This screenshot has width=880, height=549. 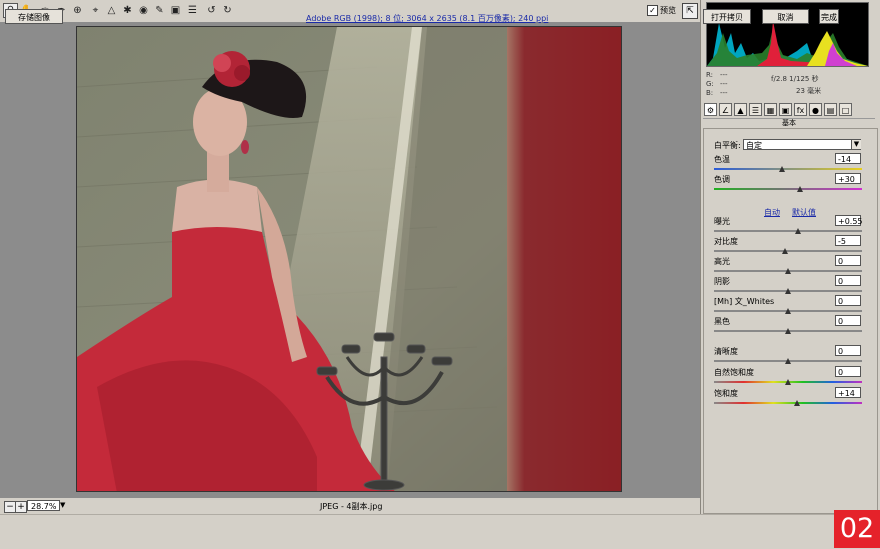 What do you see at coordinates (802, 144) in the screenshot?
I see `white-balance-select: 自定` at bounding box center [802, 144].